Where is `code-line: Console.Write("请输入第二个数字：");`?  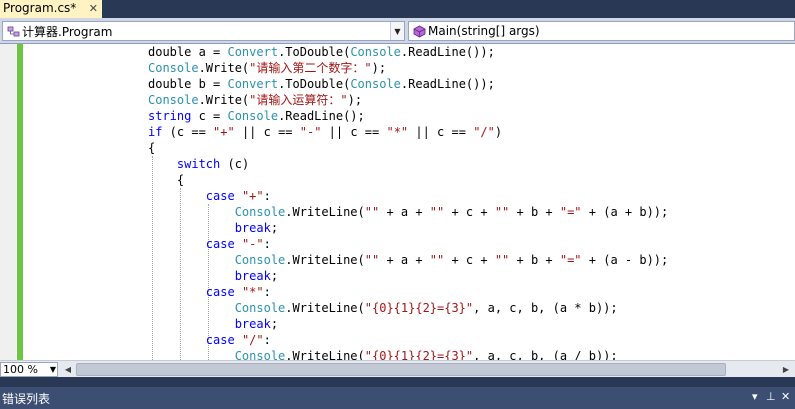 code-line: Console.Write("请输入第二个数字："); is located at coordinates (408, 68).